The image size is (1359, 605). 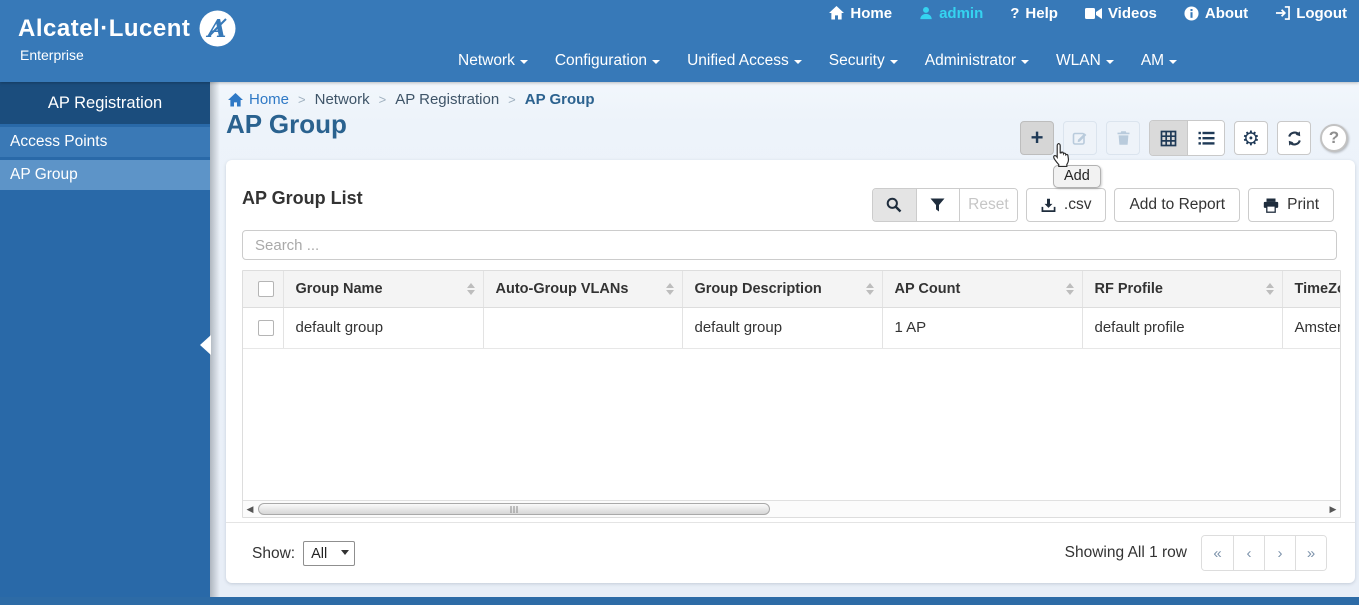 I want to click on refresh-button, so click(x=1294, y=138).